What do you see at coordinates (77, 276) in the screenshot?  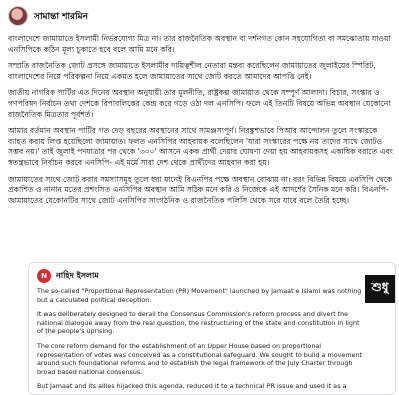 I see `shared-author-name: নাহিদ ইসলাম` at bounding box center [77, 276].